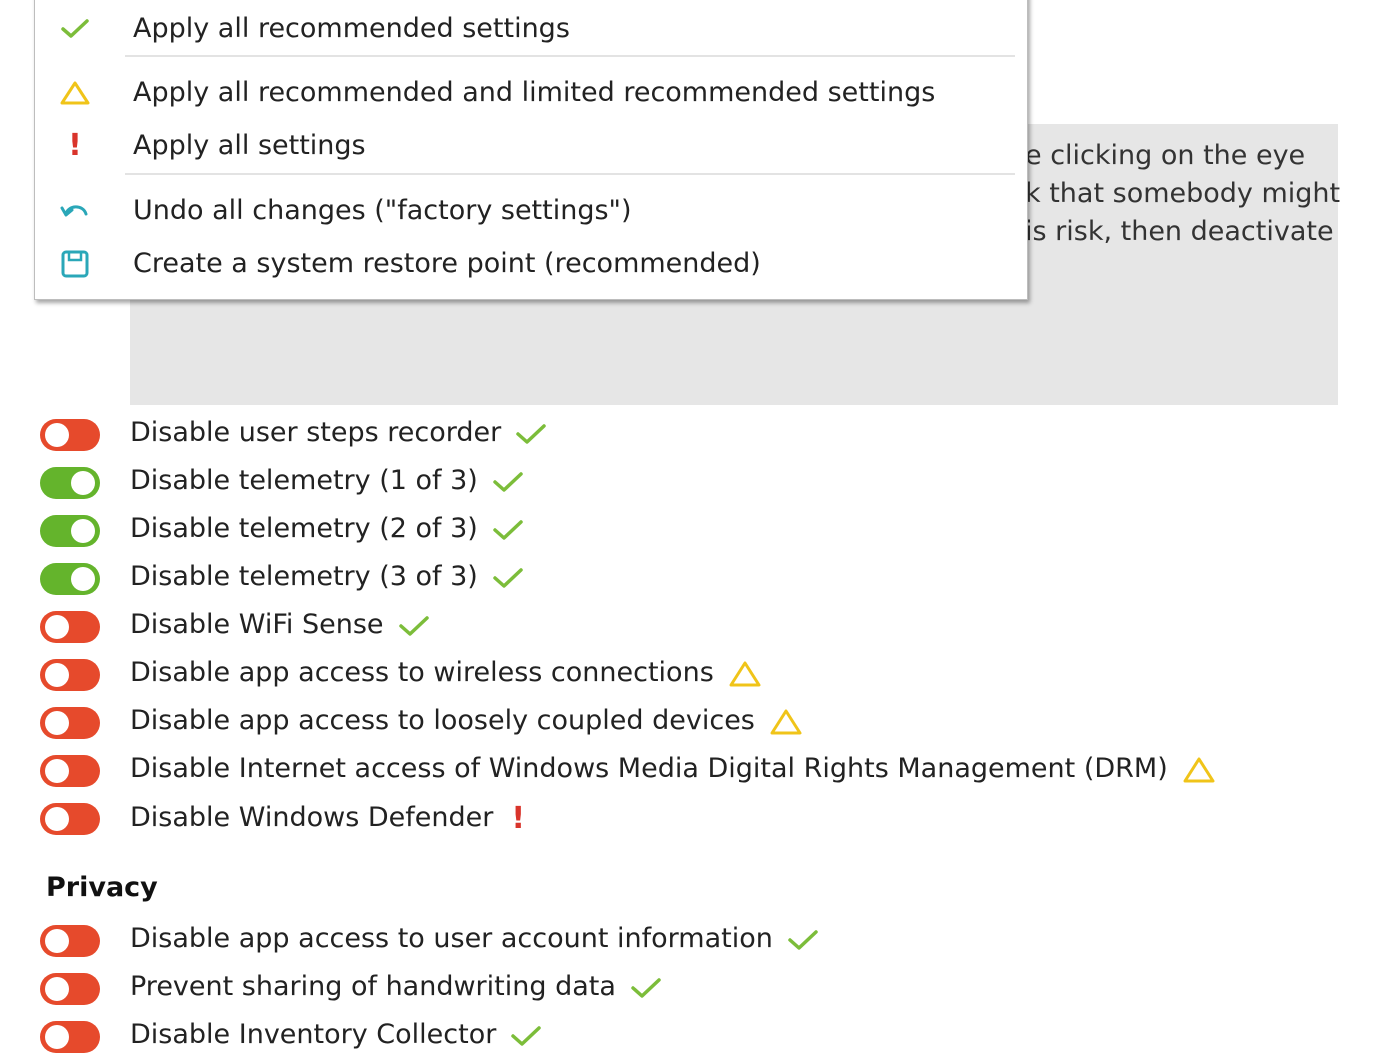 The height and width of the screenshot is (1058, 1380). Describe the element at coordinates (690, 532) in the screenshot. I see `setting-row: Disable telemetry (2 of 3)` at that location.